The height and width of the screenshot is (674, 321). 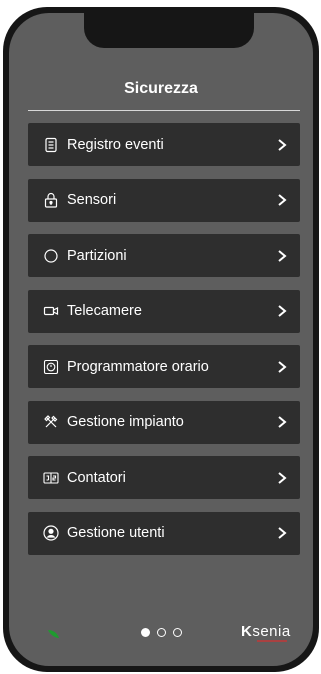 I want to click on menu-item-label: Gestione utenti, so click(x=116, y=533).